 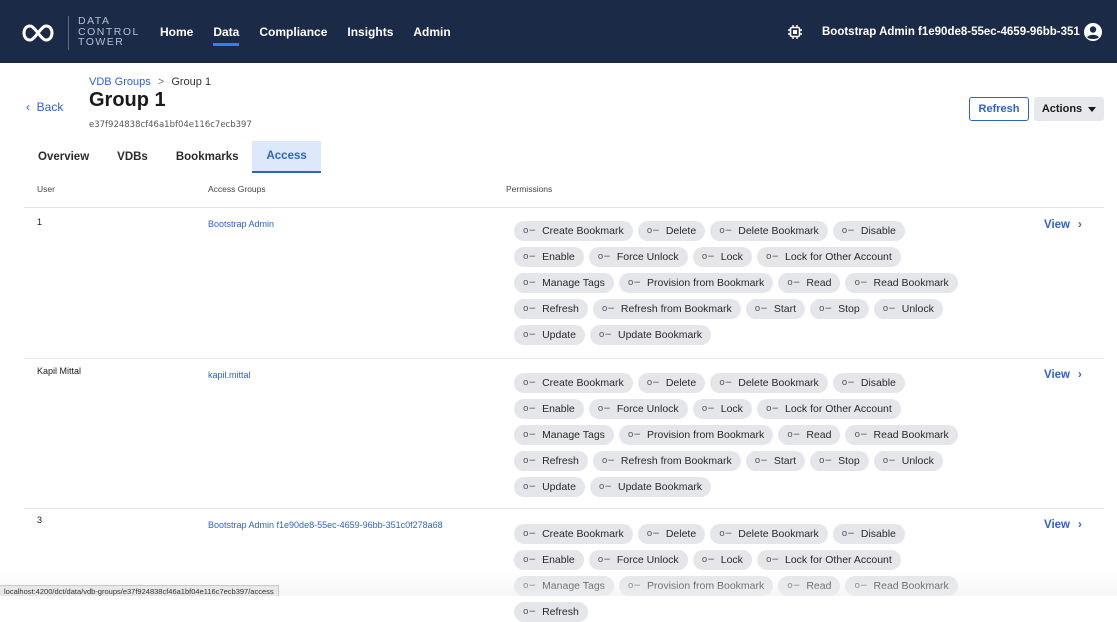 I want to click on permission-chip: o− Update Bookmark, so click(x=650, y=335).